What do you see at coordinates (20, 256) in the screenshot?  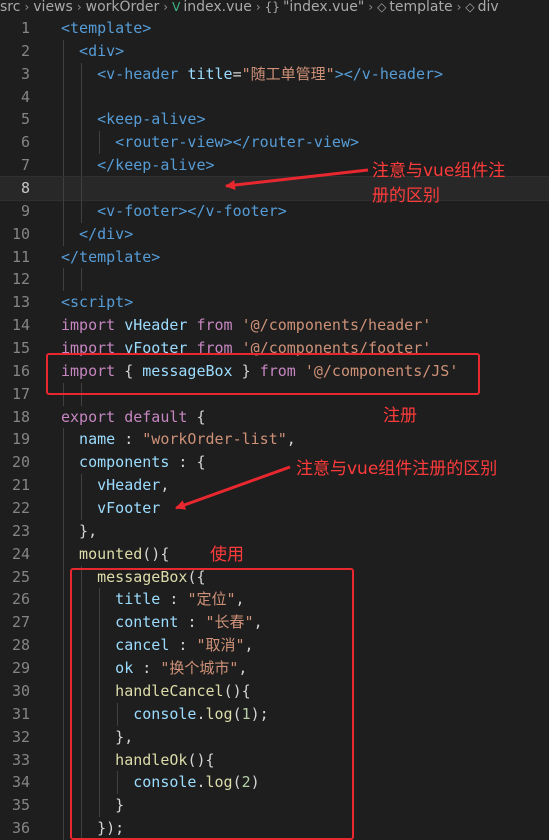 I see `line-number: 11` at bounding box center [20, 256].